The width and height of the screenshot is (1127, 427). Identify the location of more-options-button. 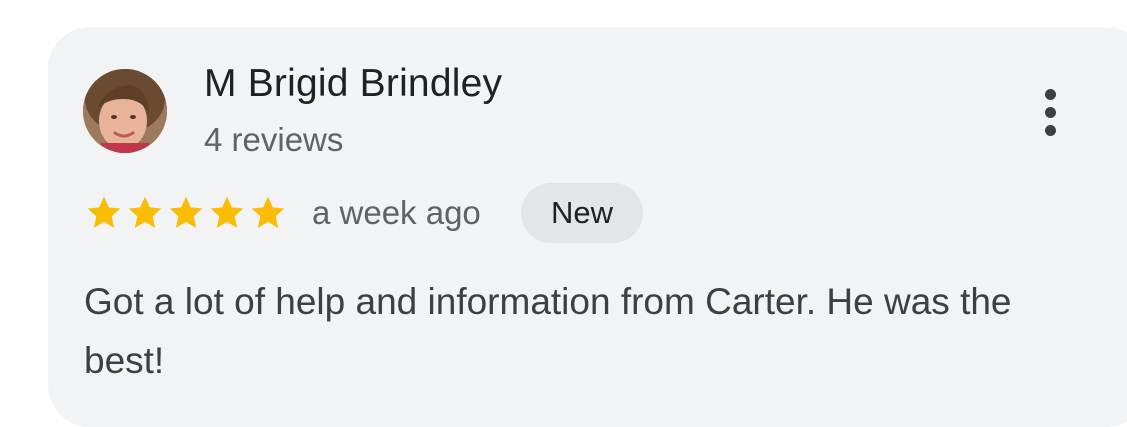
(1050, 112).